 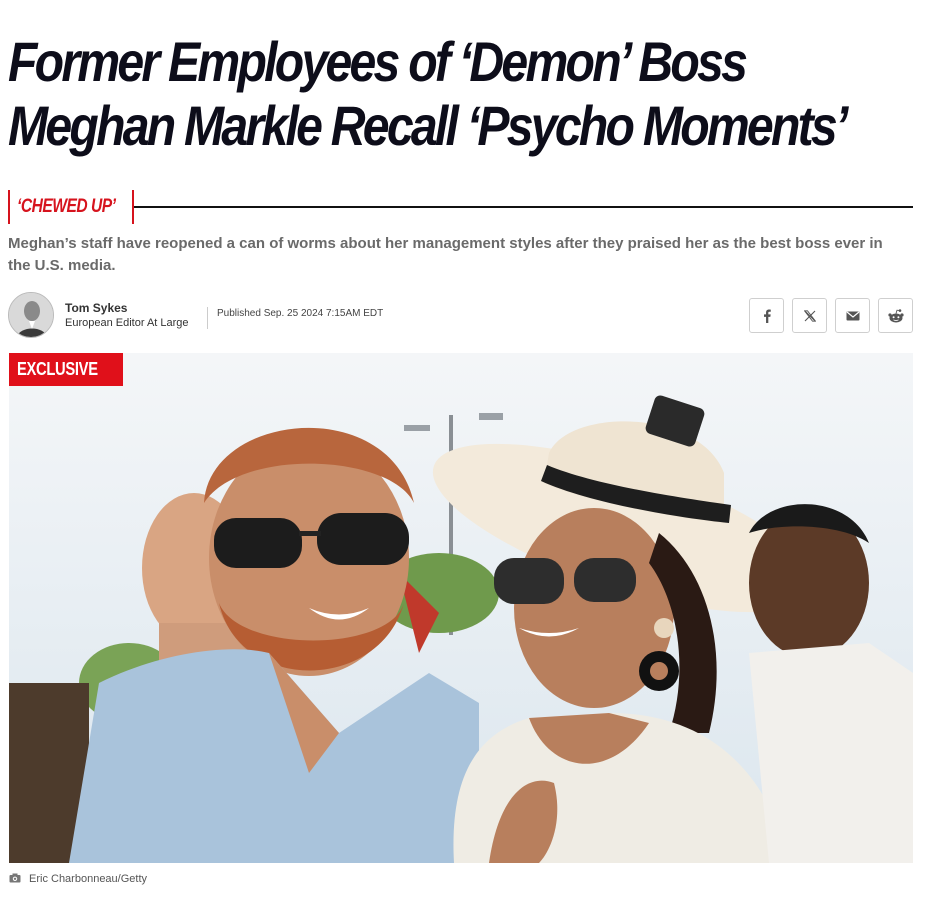 I want to click on facebook-icon, so click(x=767, y=315).